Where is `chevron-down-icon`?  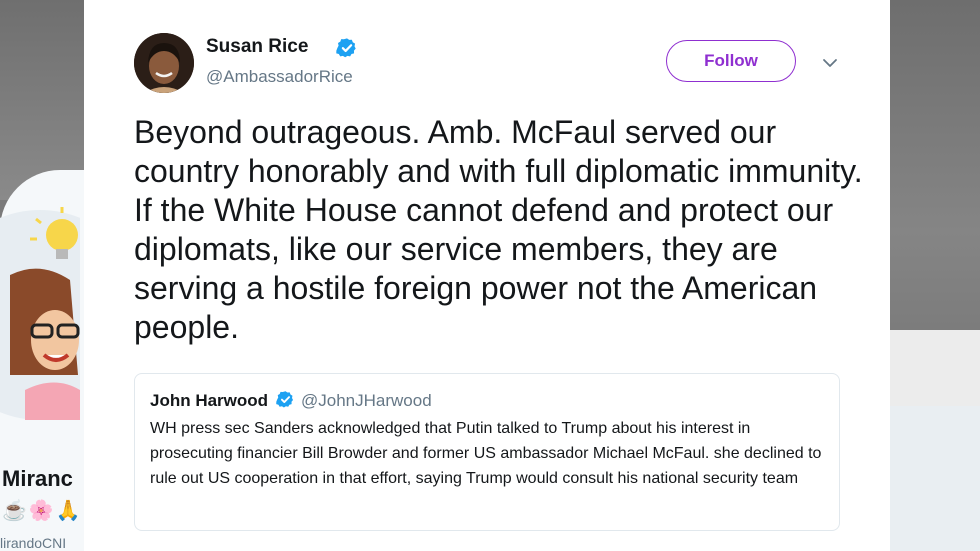
chevron-down-icon is located at coordinates (830, 63).